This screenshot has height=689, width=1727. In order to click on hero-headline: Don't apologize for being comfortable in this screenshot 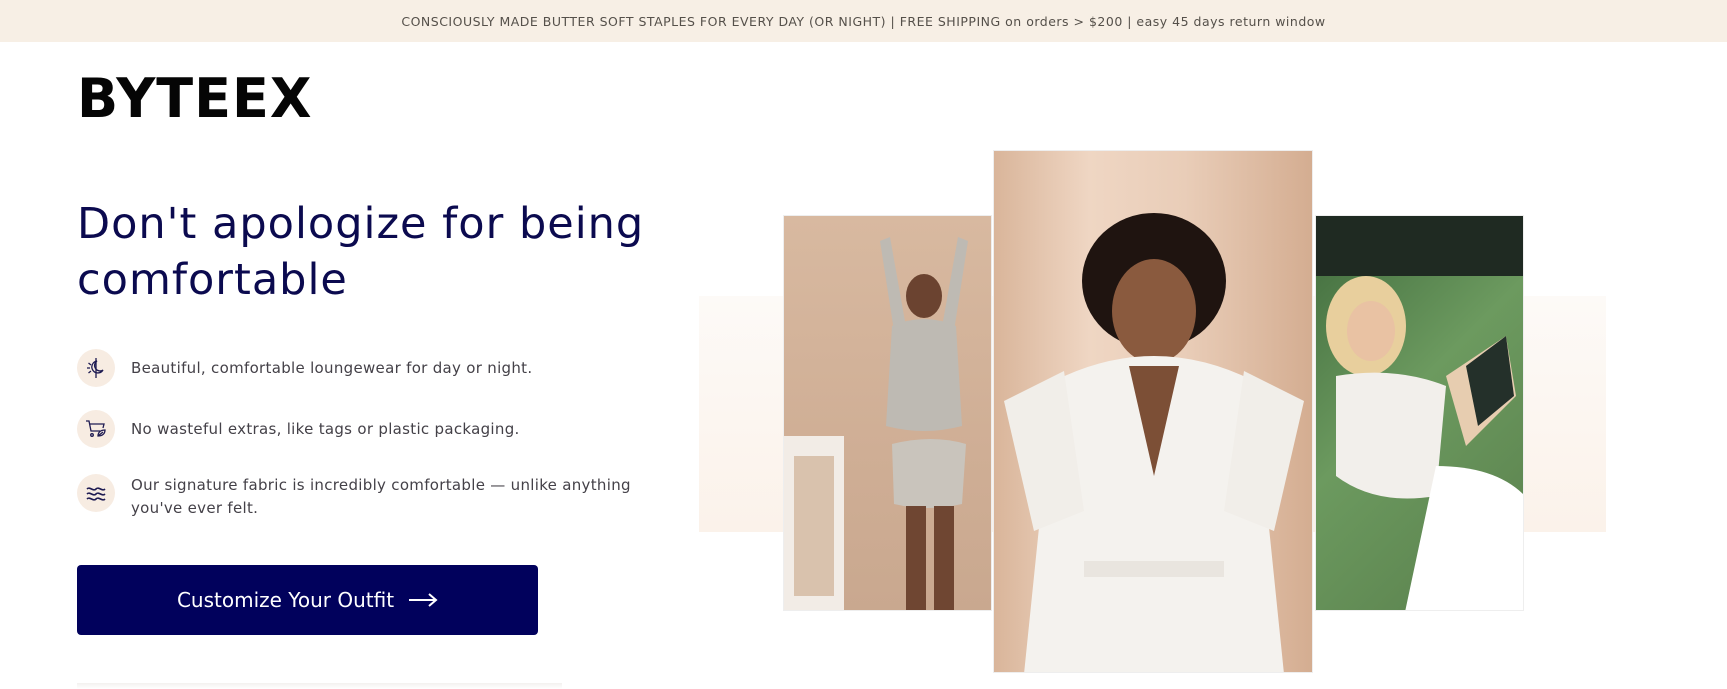, I will do `click(361, 252)`.